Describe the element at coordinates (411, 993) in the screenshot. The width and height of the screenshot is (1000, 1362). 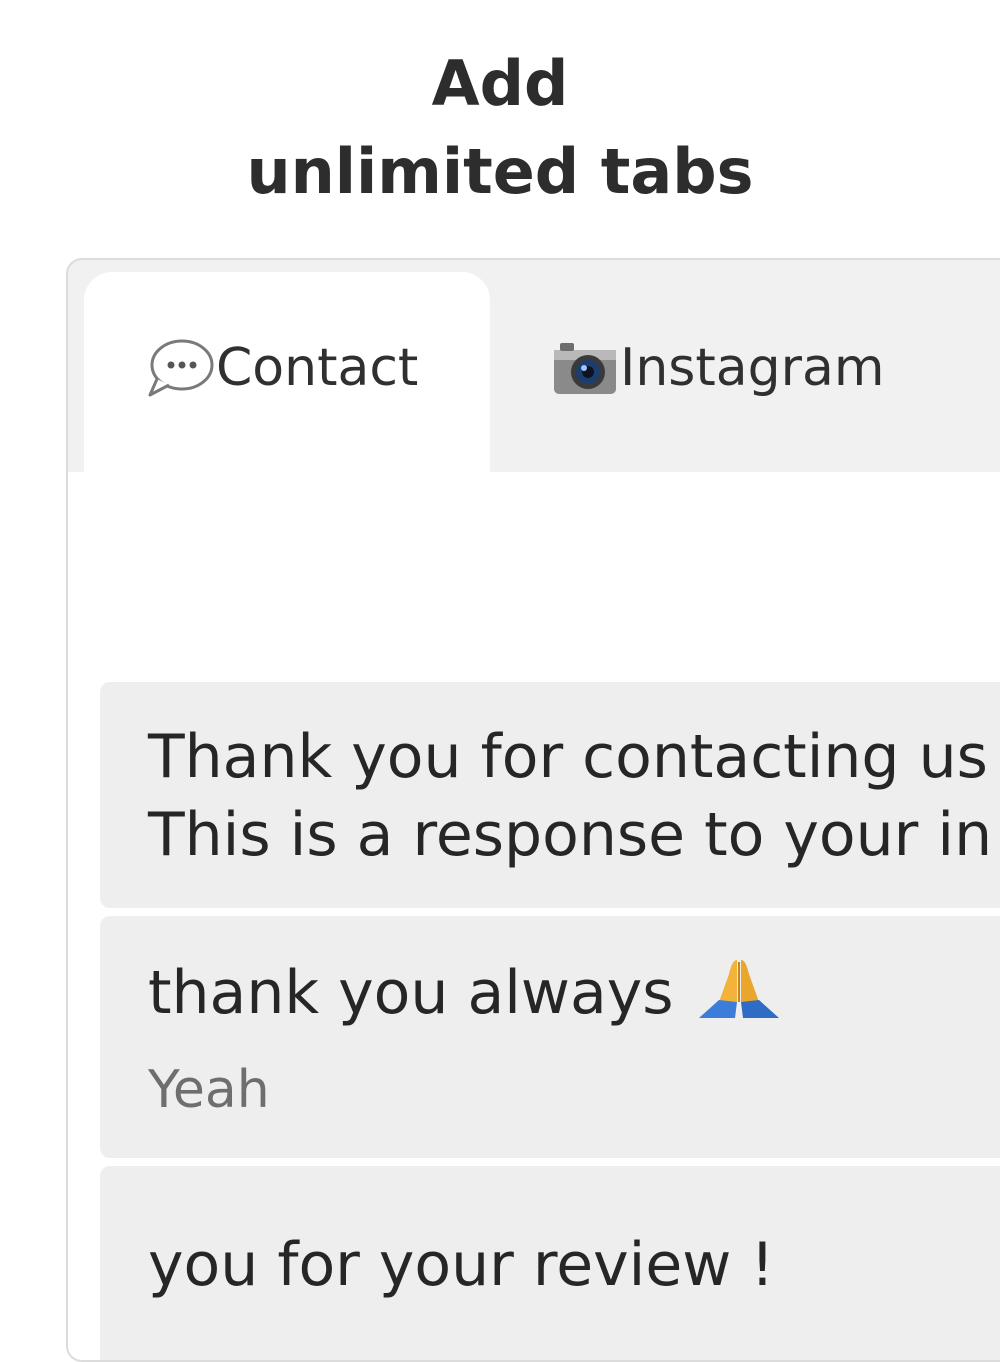
I see `message-text: thank you always` at that location.